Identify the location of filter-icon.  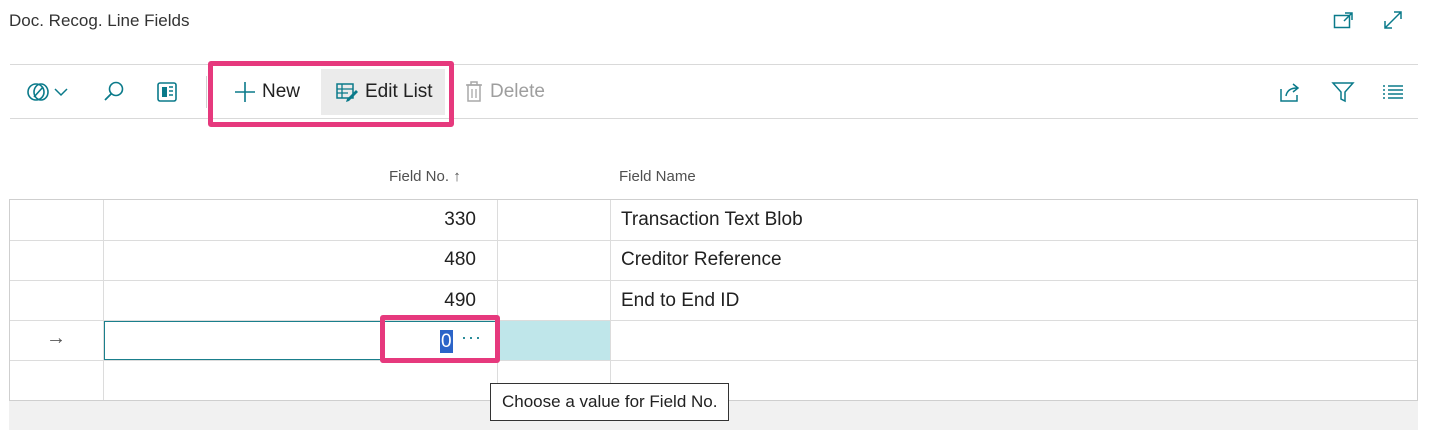
(1343, 92).